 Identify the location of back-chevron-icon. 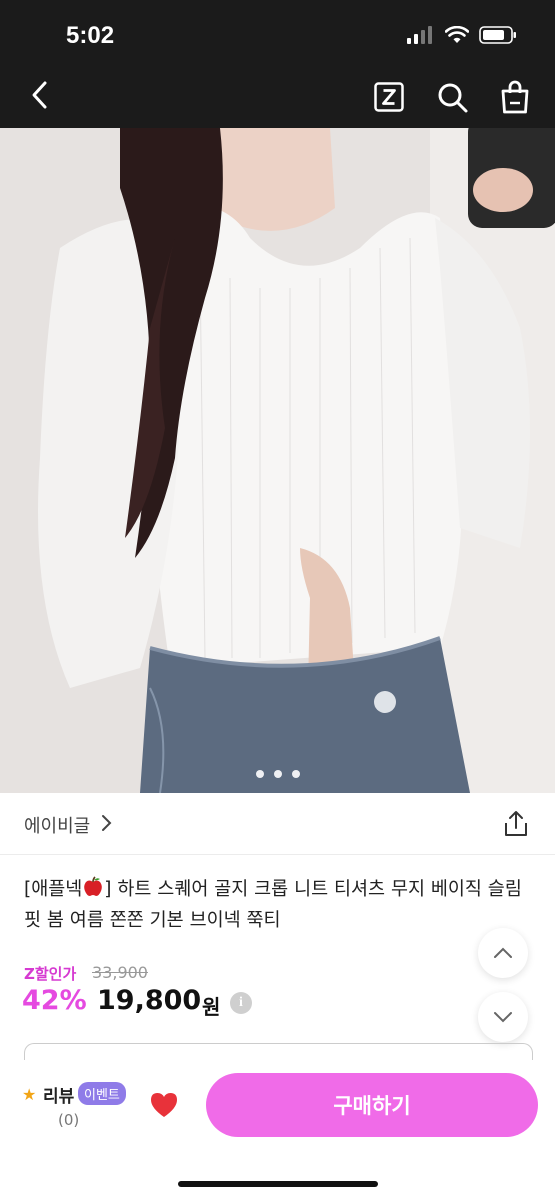
(41, 95).